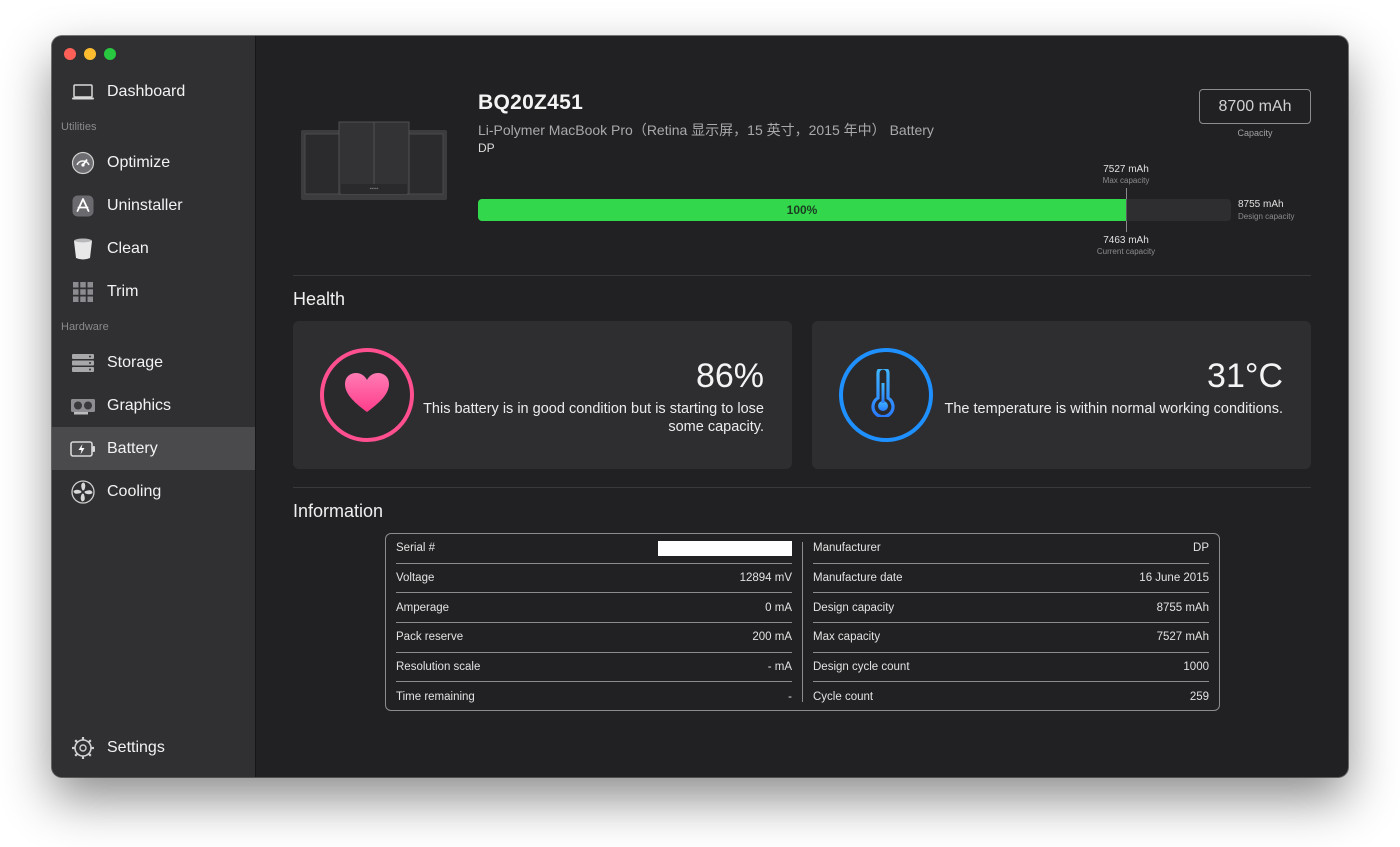 This screenshot has height=847, width=1400. What do you see at coordinates (1011, 608) in the screenshot?
I see `info-row-design-capacity: Design capacity 8755 mAh` at bounding box center [1011, 608].